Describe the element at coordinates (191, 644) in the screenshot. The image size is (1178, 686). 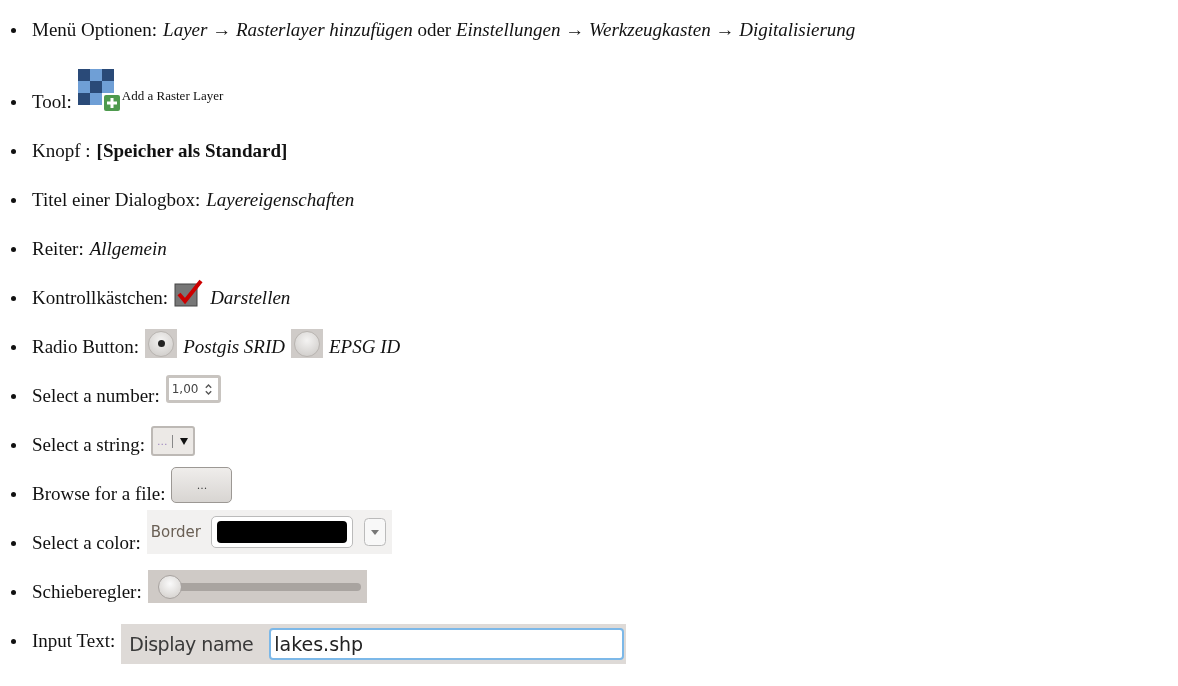
I see `field-caption: Display name` at that location.